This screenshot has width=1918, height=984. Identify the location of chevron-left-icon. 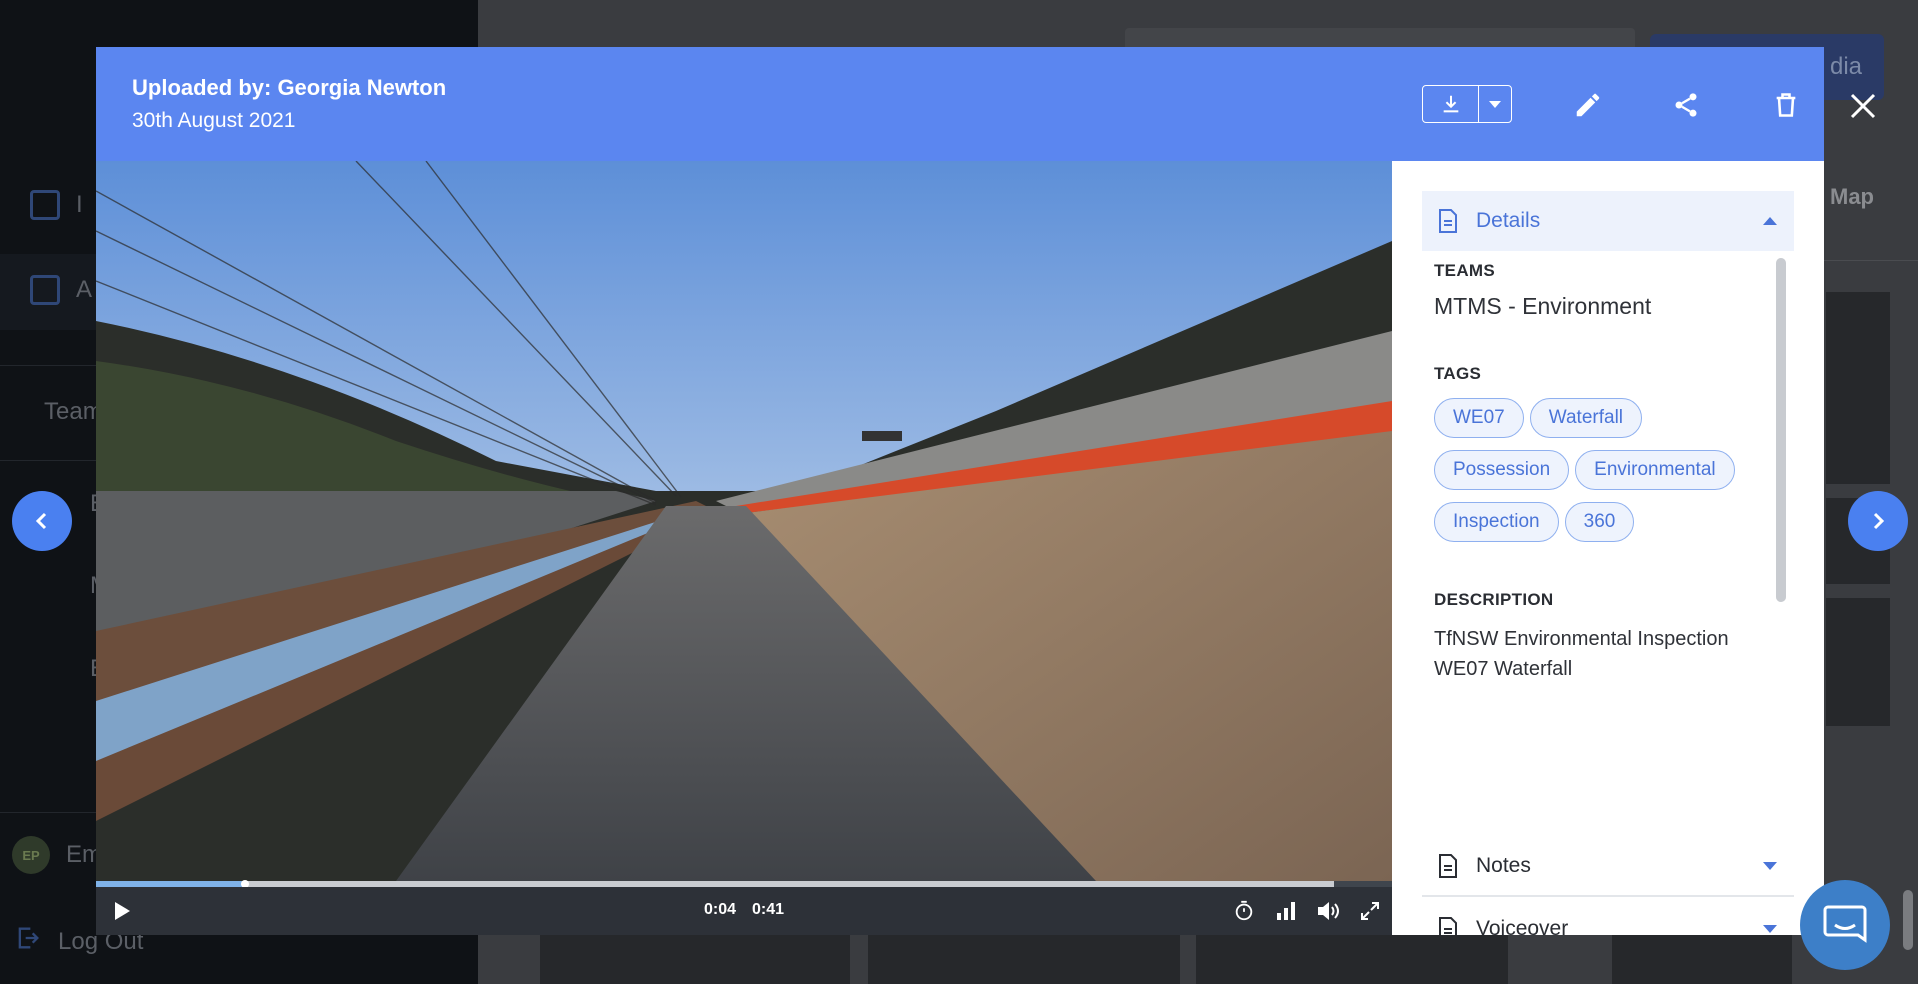
(41, 521).